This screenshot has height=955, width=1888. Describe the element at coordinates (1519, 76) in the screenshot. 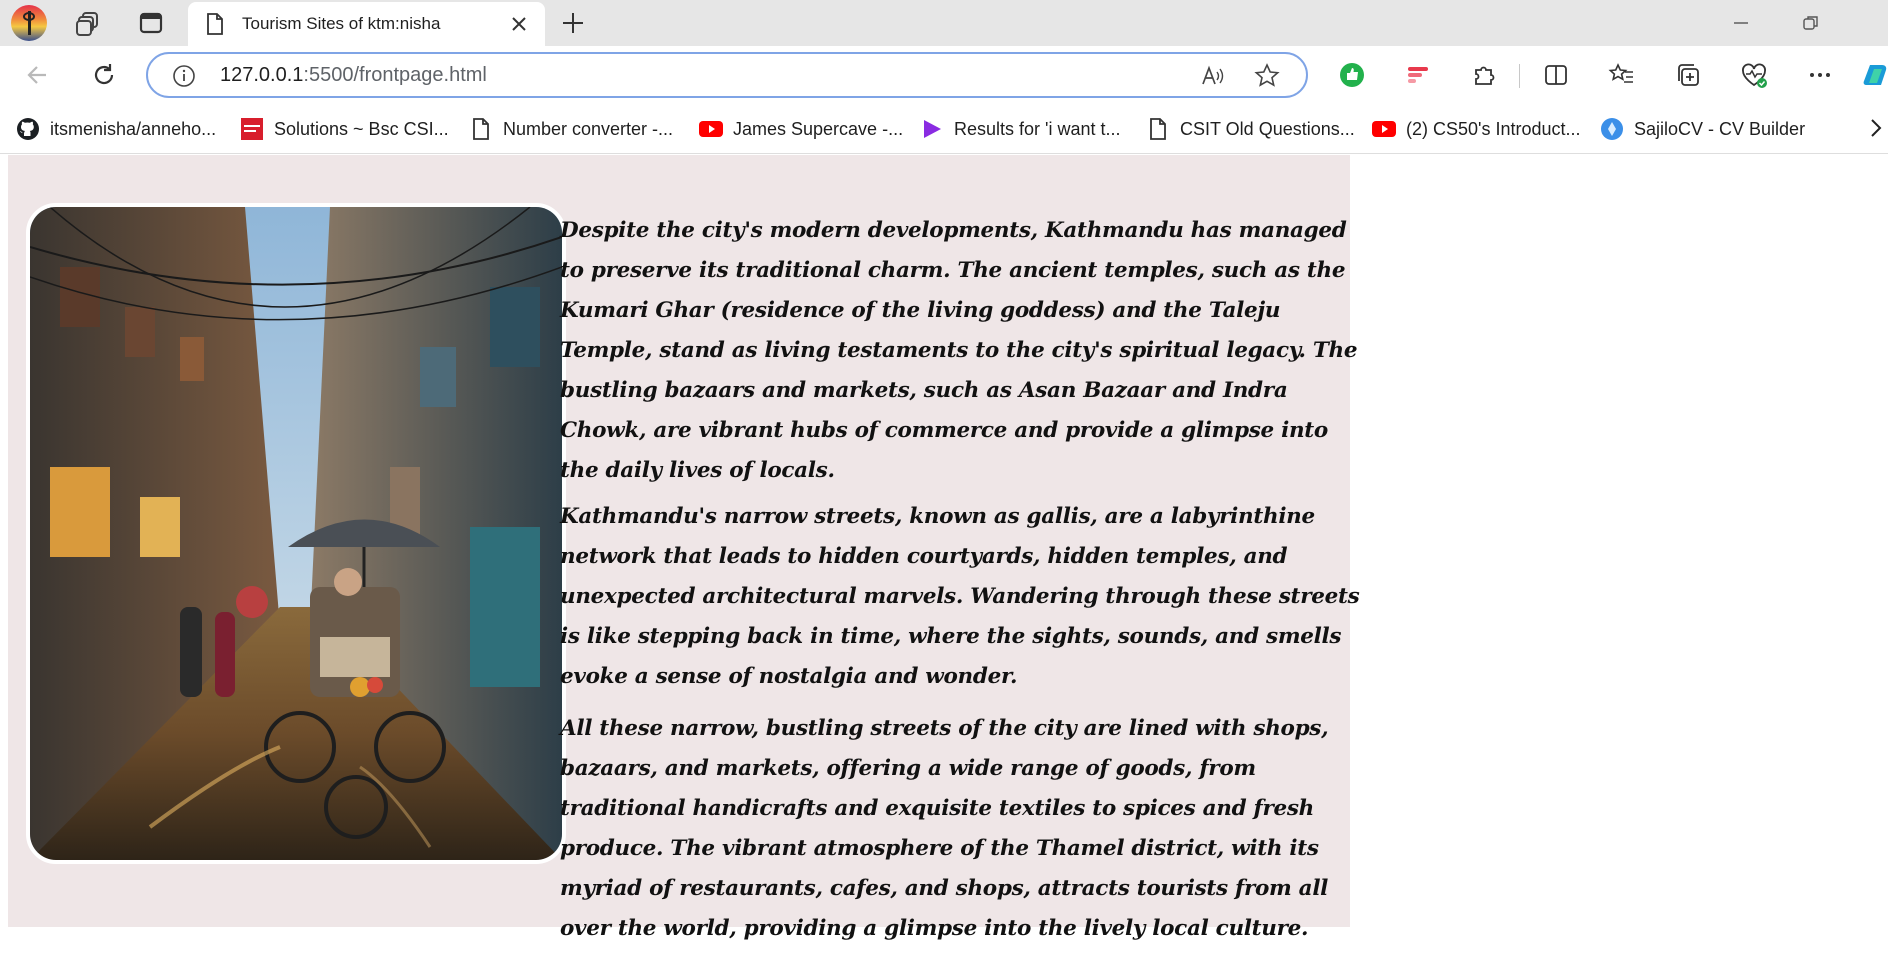

I see `toolbar-divider` at that location.